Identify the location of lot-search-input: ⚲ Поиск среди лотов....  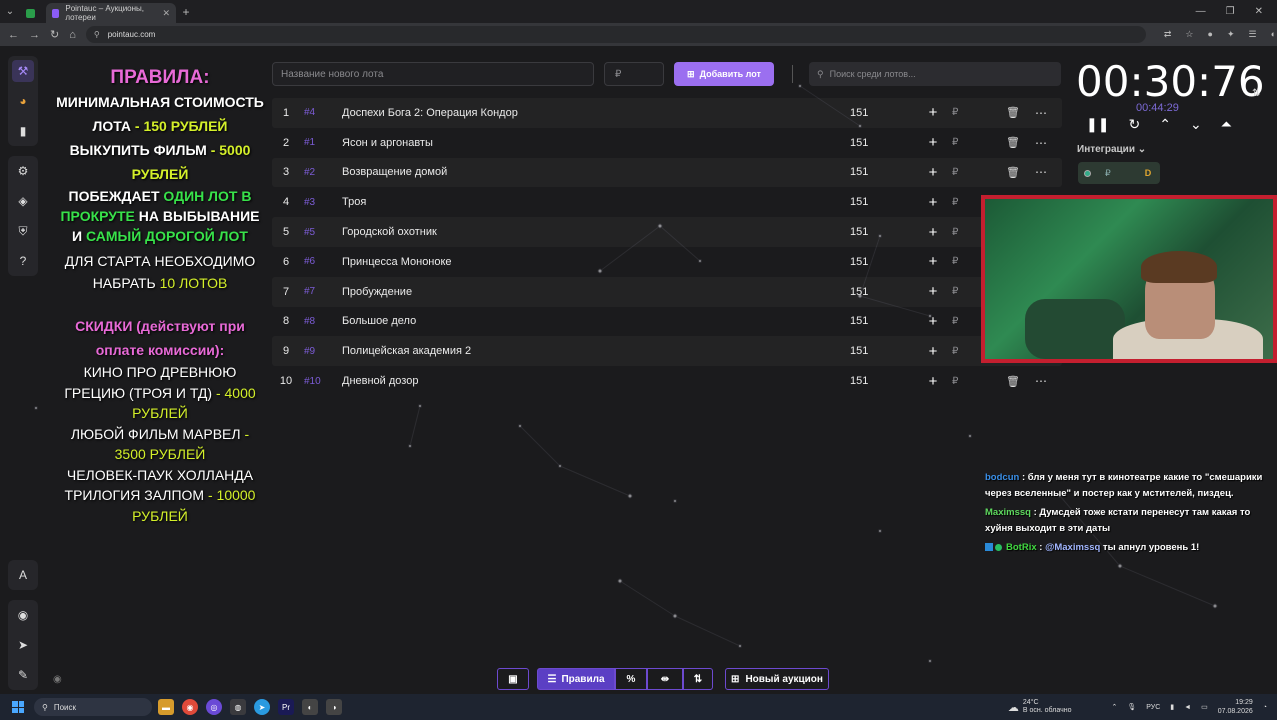
(935, 74).